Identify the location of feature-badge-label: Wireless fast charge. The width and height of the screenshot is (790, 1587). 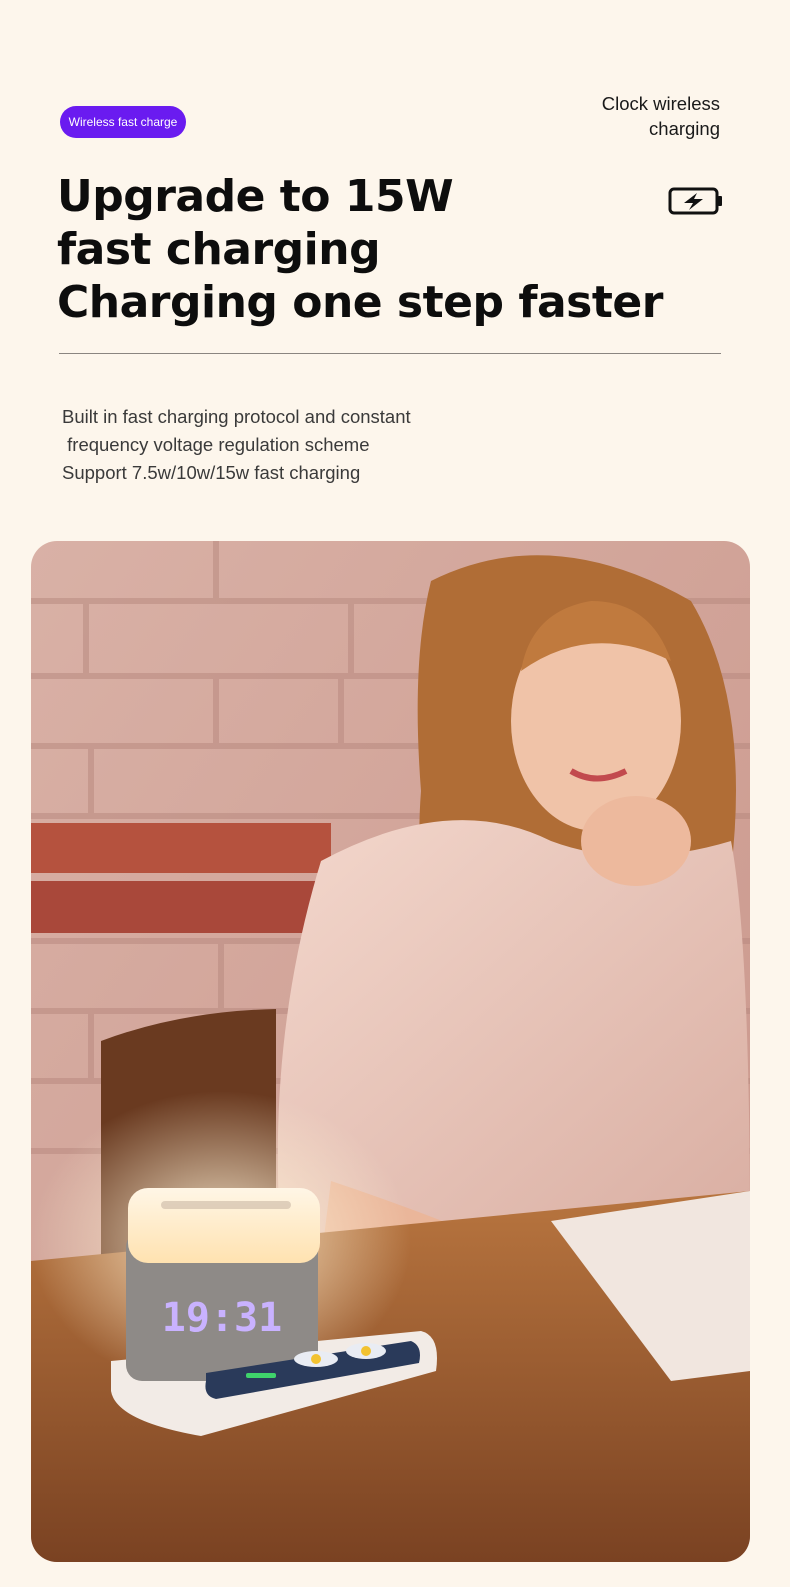
(123, 122).